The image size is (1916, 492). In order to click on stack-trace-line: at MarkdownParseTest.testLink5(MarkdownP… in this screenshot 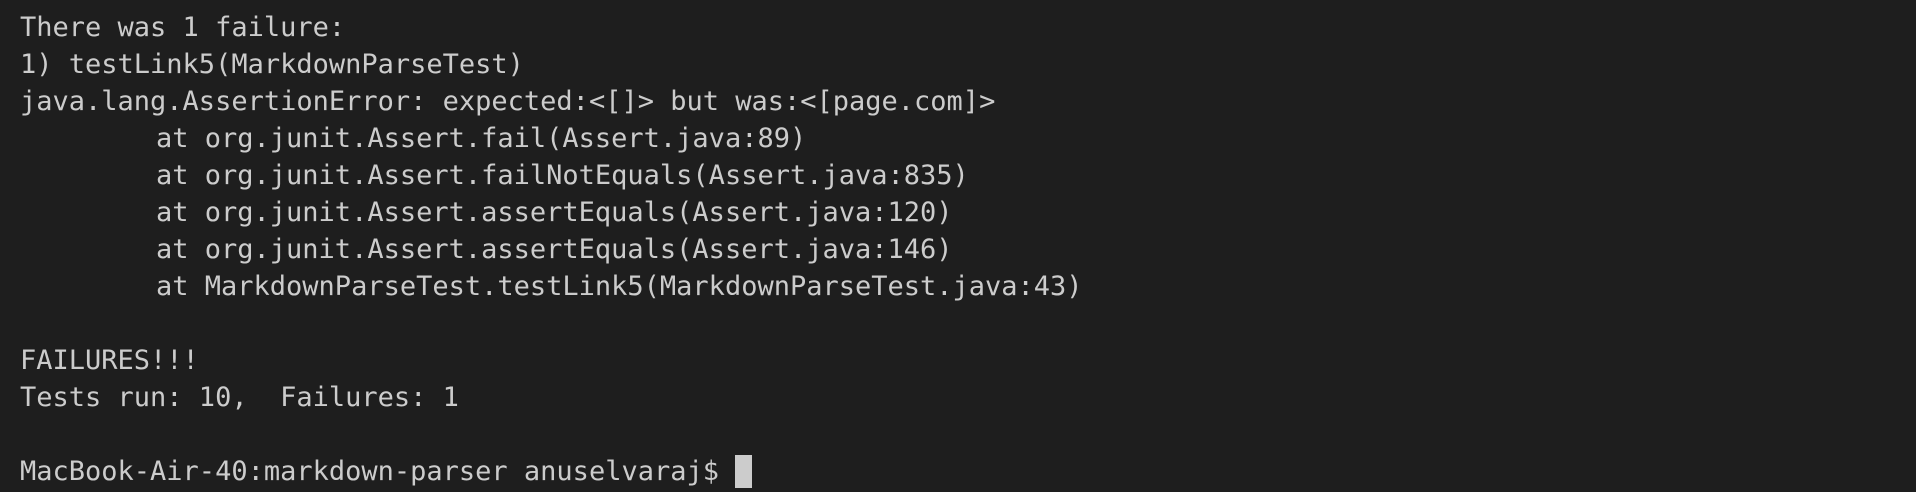, I will do `click(619, 286)`.